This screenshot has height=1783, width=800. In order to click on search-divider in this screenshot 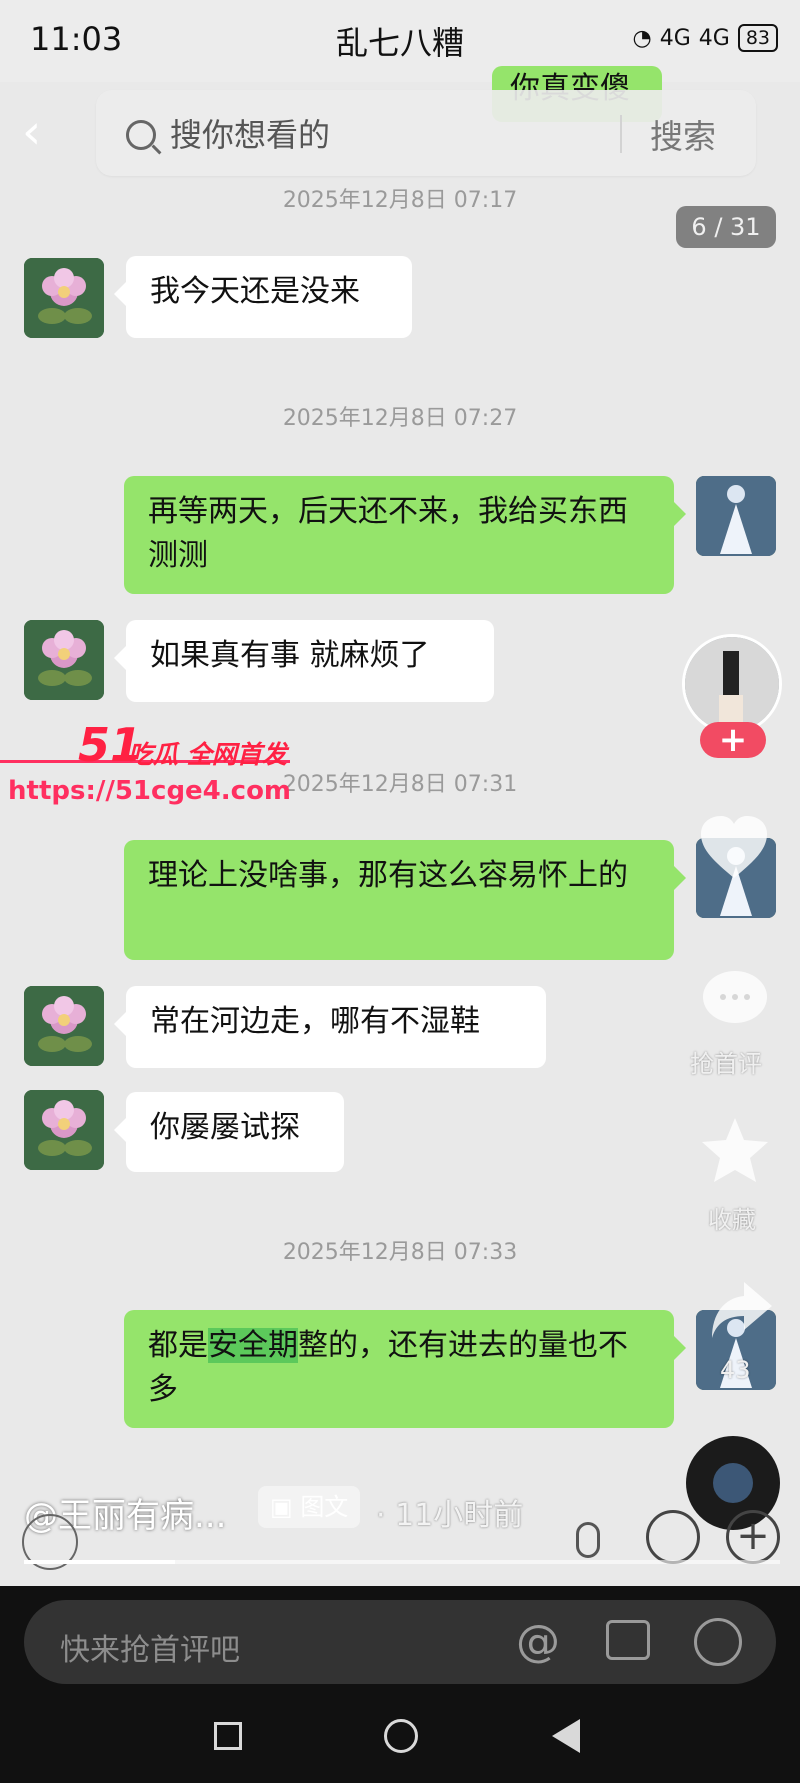, I will do `click(621, 134)`.